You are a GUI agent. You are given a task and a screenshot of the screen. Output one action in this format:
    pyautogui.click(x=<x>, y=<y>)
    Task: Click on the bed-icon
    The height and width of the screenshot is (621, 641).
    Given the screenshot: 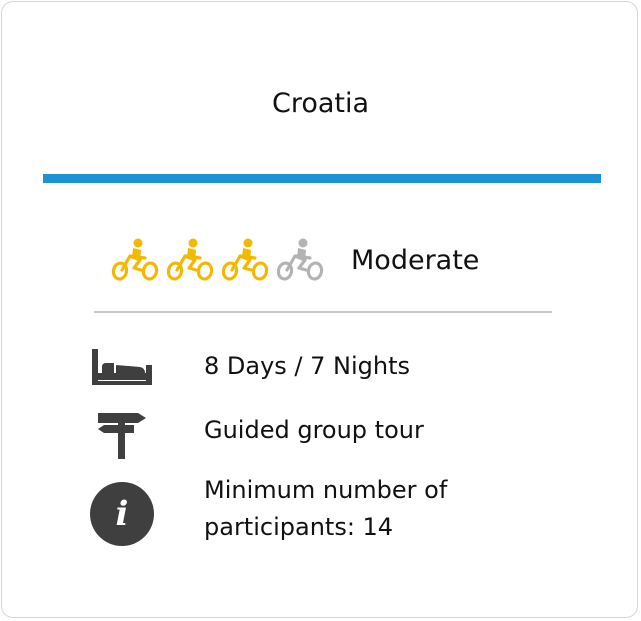 What is the action you would take?
    pyautogui.click(x=122, y=367)
    